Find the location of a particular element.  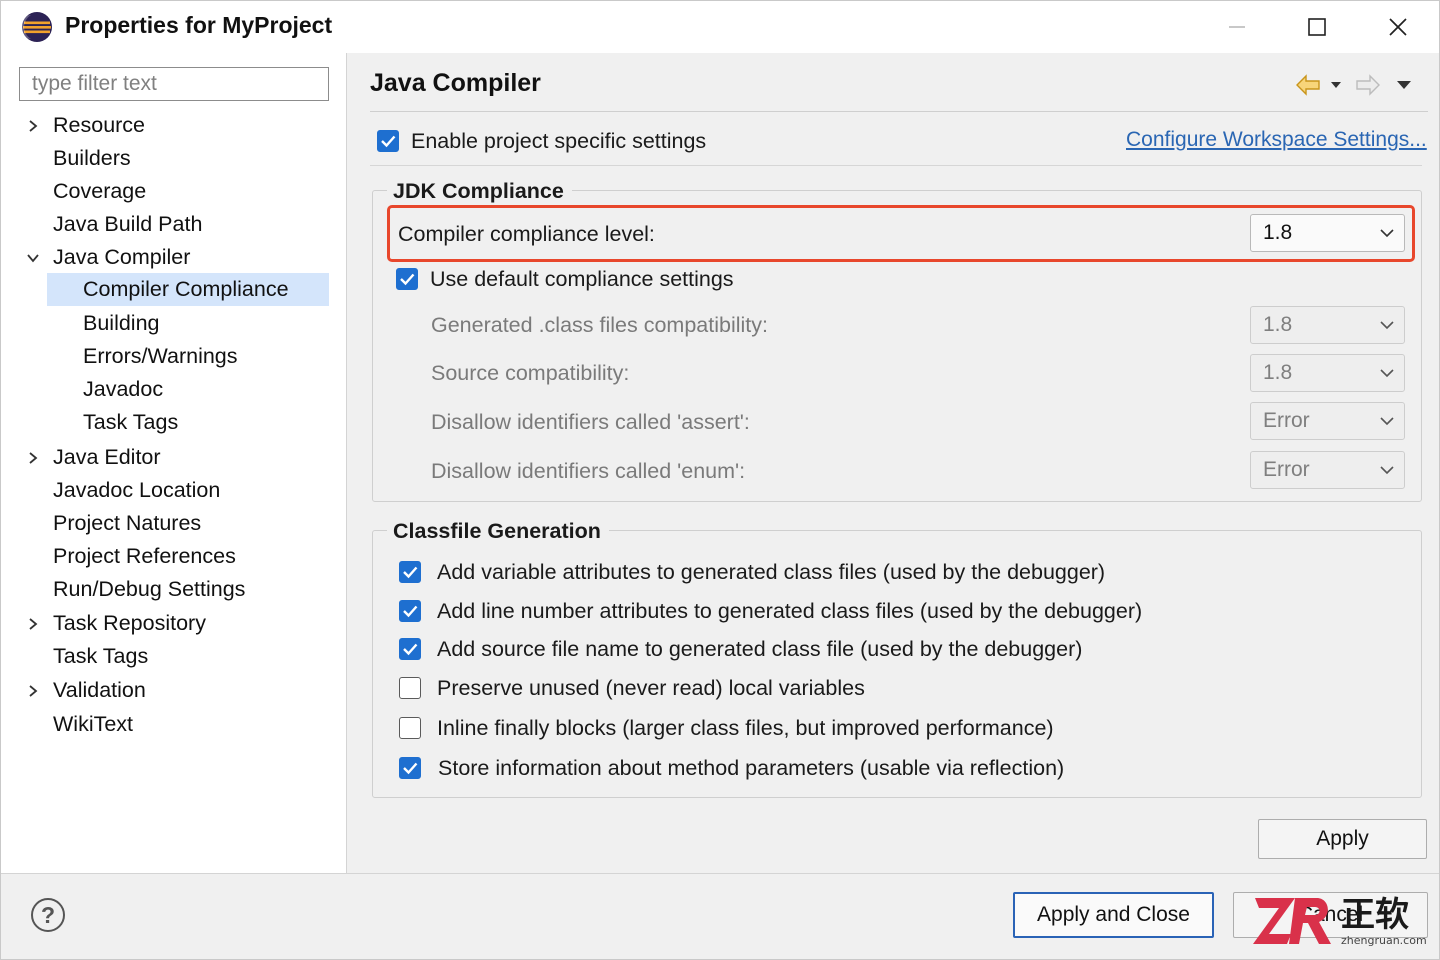

sidebar-item-compiler-compliance: Compiler Compliance is located at coordinates (188, 289).